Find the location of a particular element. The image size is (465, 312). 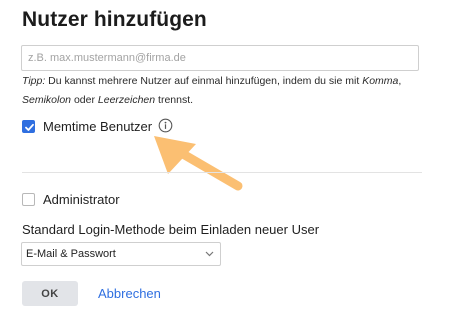

tip-separator-semicolon: Semikolon is located at coordinates (47, 100).